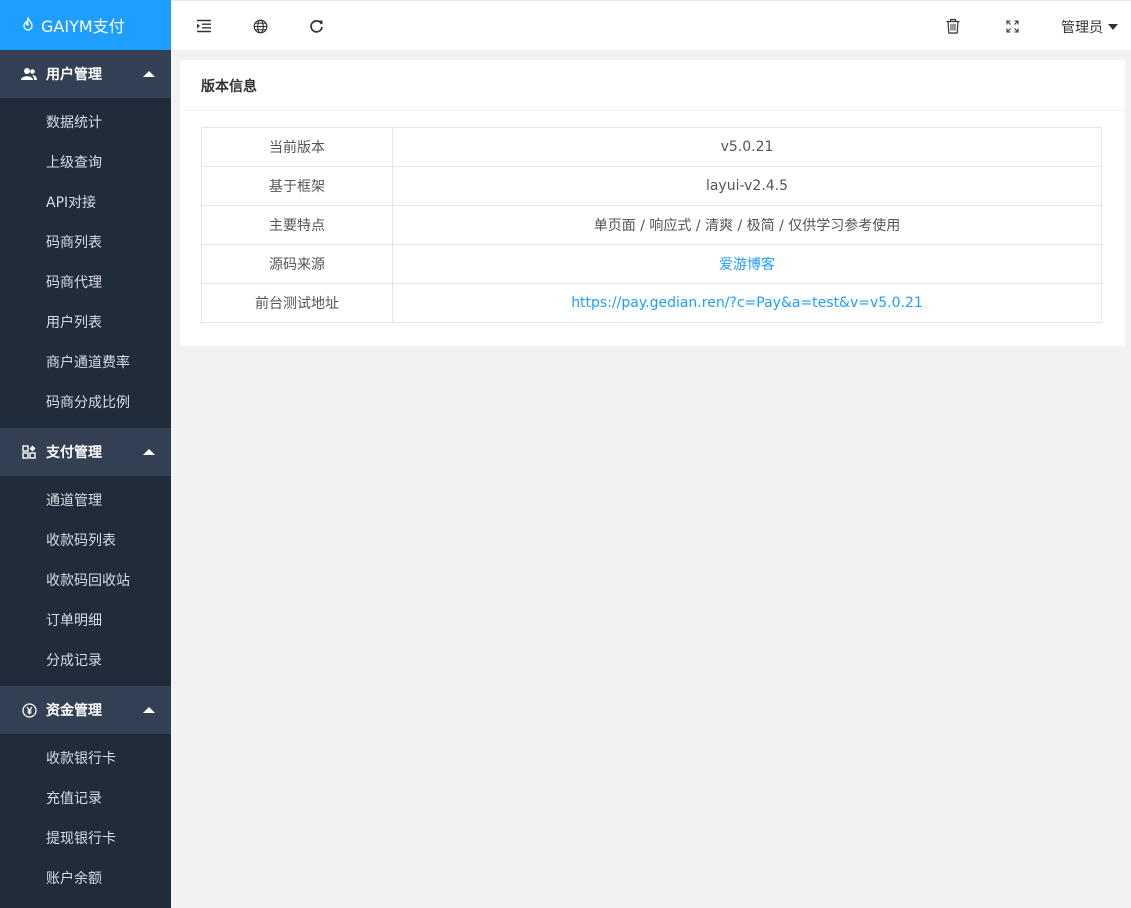 The image size is (1131, 908). I want to click on source-link: 爱游博客, so click(747, 265).